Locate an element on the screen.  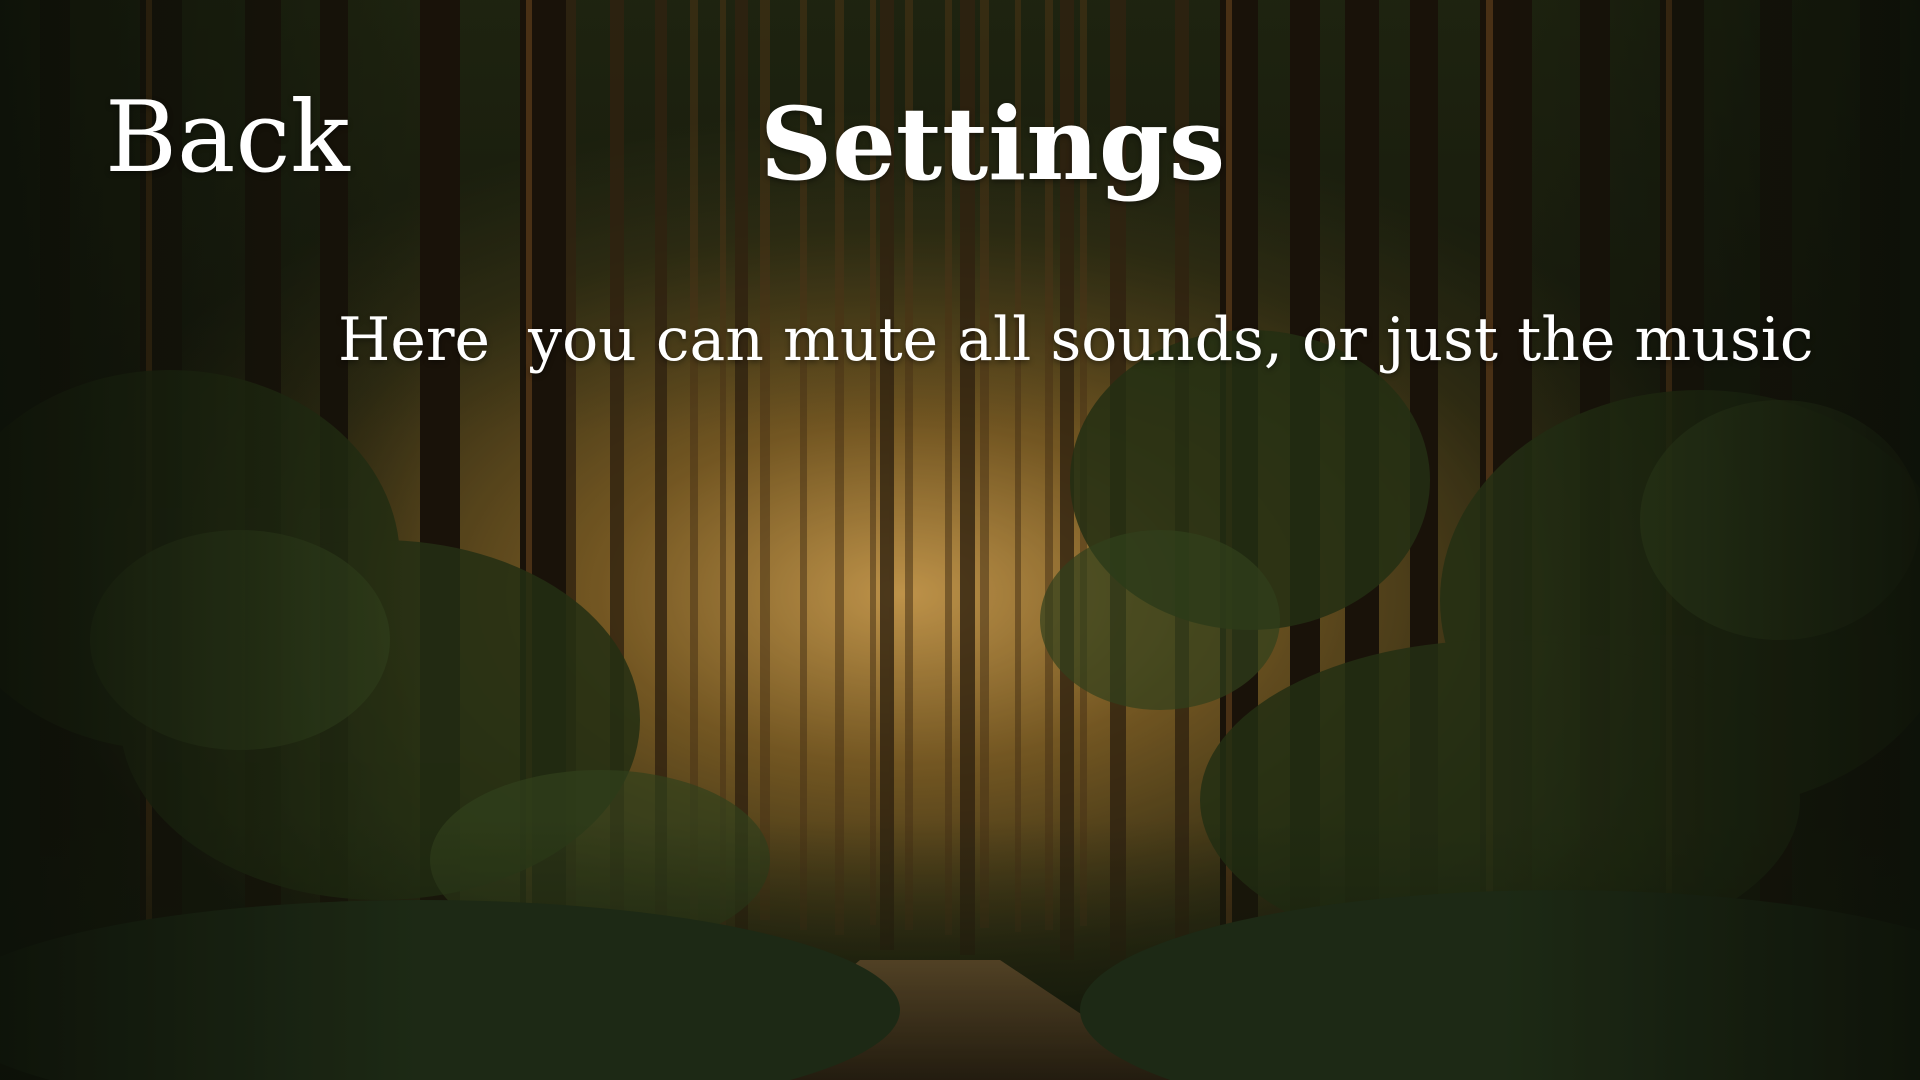
page-title: Settings is located at coordinates (993, 144).